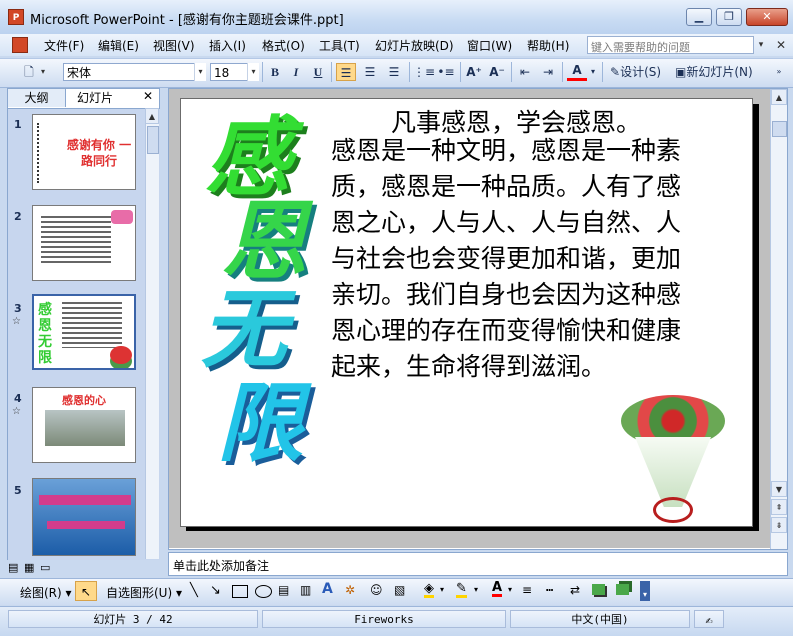 The image size is (793, 636). Describe the element at coordinates (622, 589) in the screenshot. I see `3d-style-icon` at that location.